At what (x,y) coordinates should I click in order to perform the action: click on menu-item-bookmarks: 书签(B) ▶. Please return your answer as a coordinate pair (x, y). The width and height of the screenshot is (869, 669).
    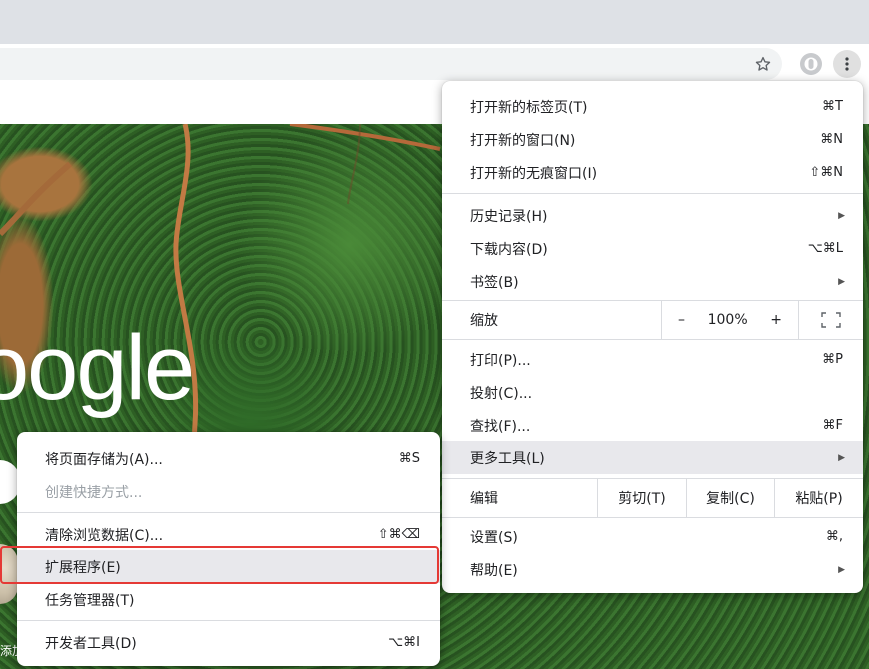
    Looking at the image, I should click on (652, 281).